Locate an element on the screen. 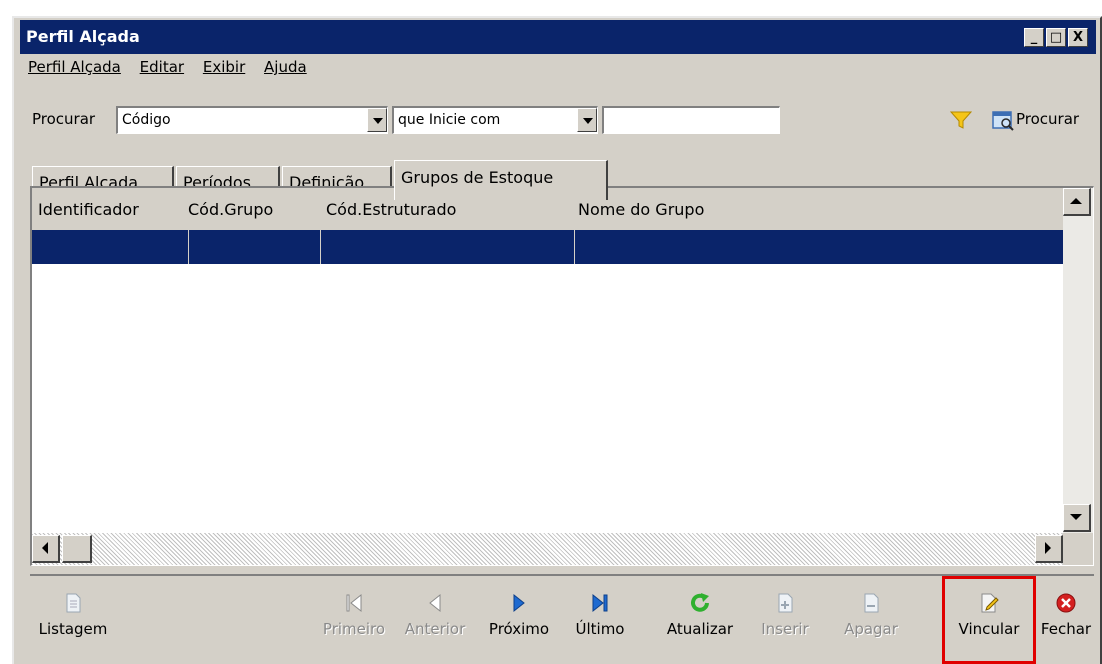  scroll-right-button is located at coordinates (1049, 549).